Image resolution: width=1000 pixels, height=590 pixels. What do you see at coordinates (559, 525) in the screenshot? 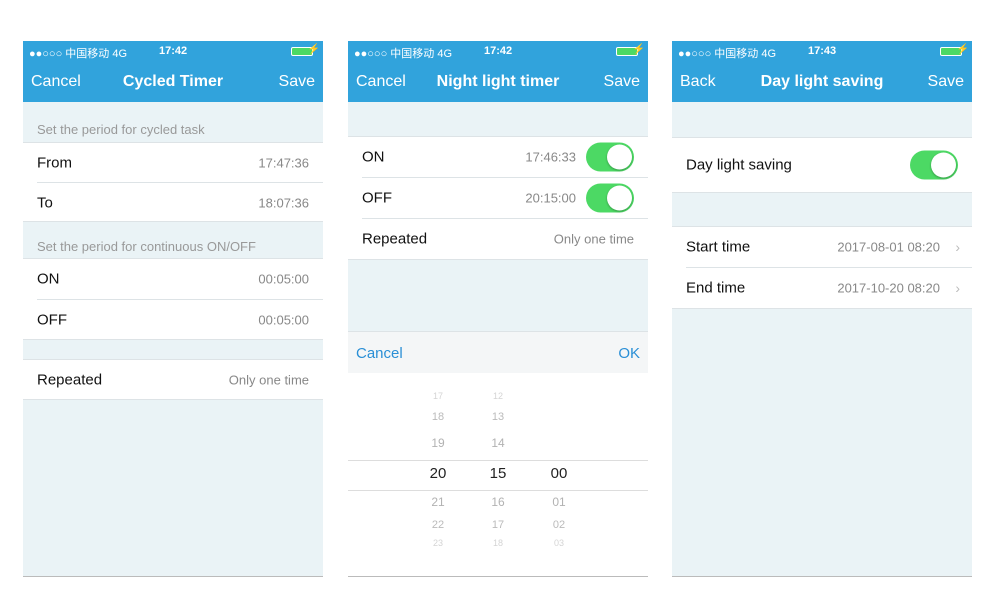
I see `picker-seconds-option: 02` at bounding box center [559, 525].